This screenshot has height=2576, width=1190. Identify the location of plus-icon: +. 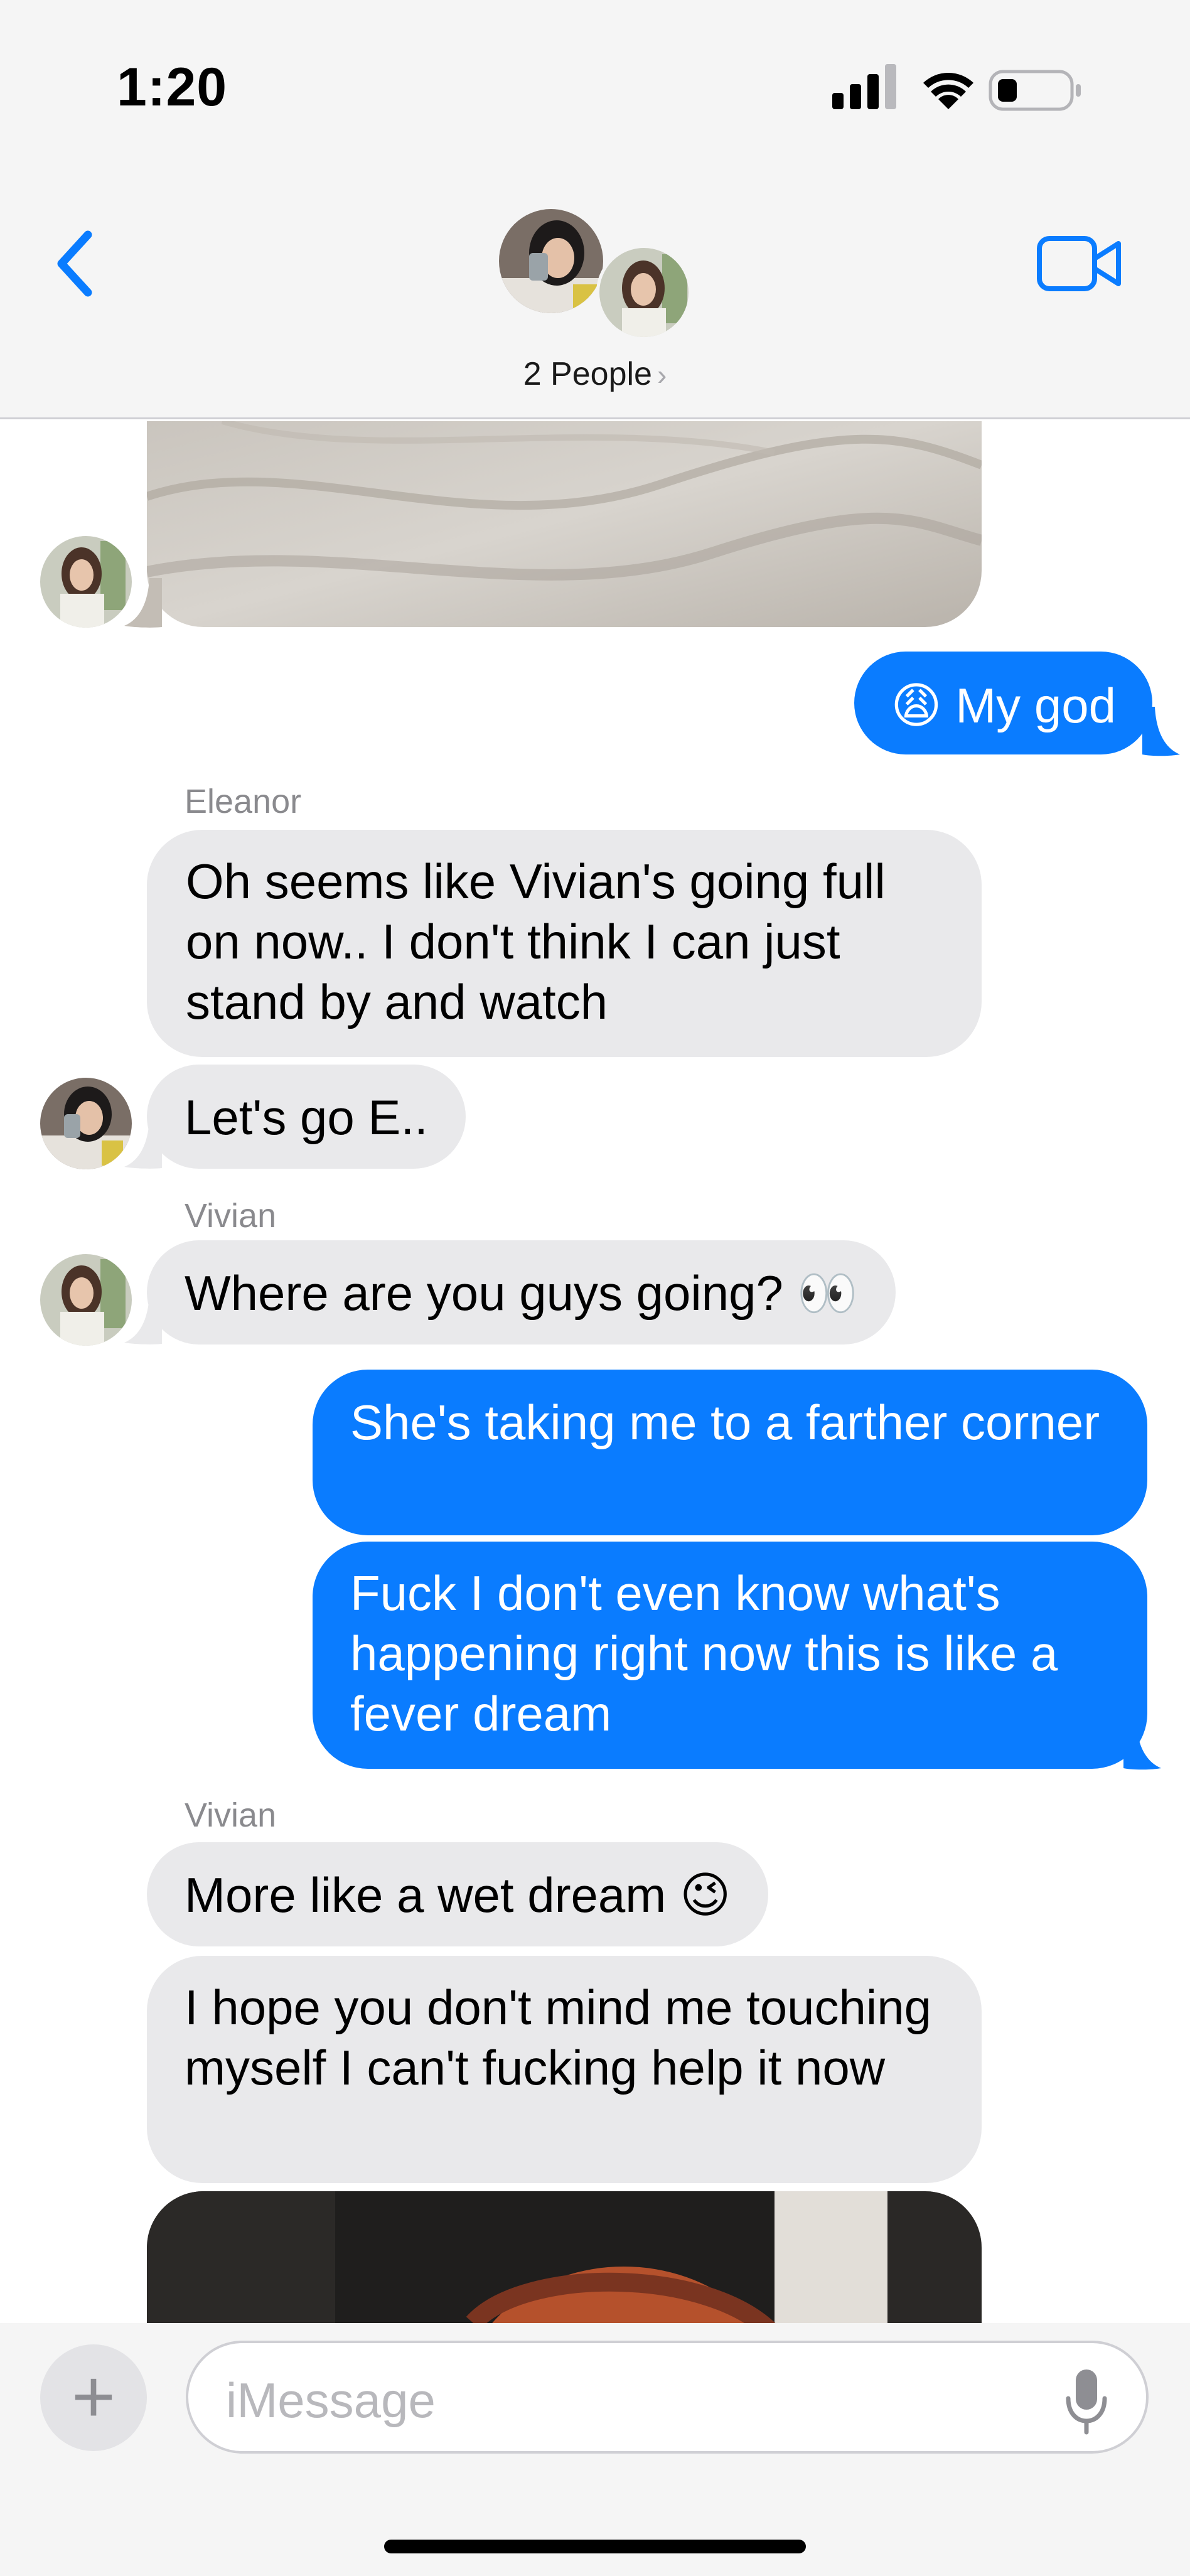
(93, 2396).